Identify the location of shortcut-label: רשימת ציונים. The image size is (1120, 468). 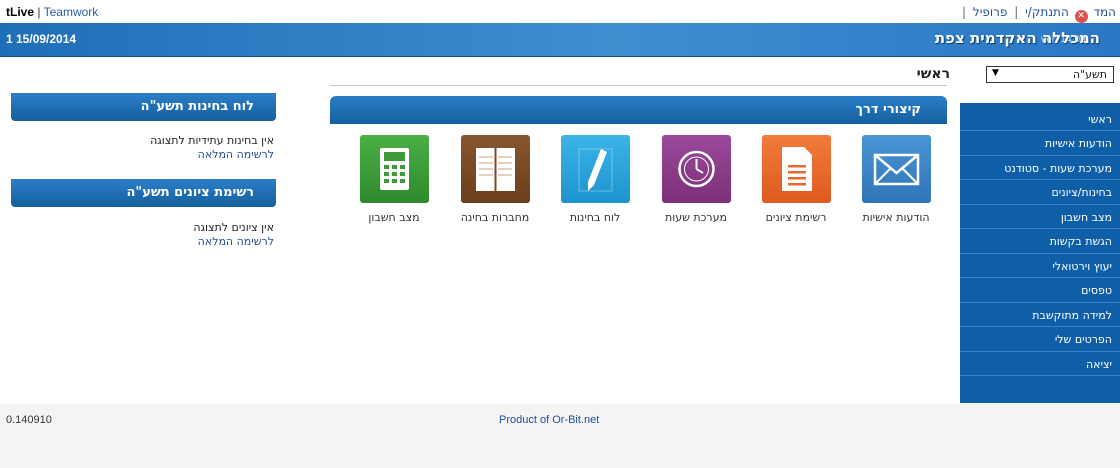
(796, 217).